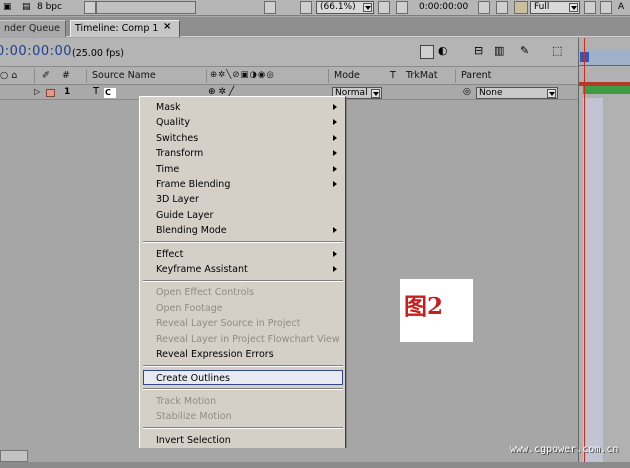 The height and width of the screenshot is (468, 630). What do you see at coordinates (501, 51) in the screenshot?
I see `motion-blur-icon: ▥` at bounding box center [501, 51].